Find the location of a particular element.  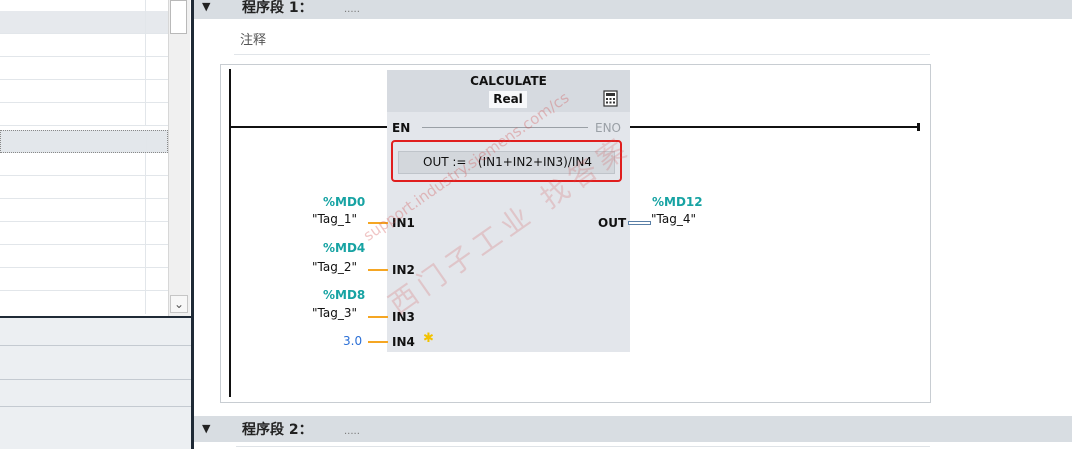

network-comment: 注释 is located at coordinates (253, 38).